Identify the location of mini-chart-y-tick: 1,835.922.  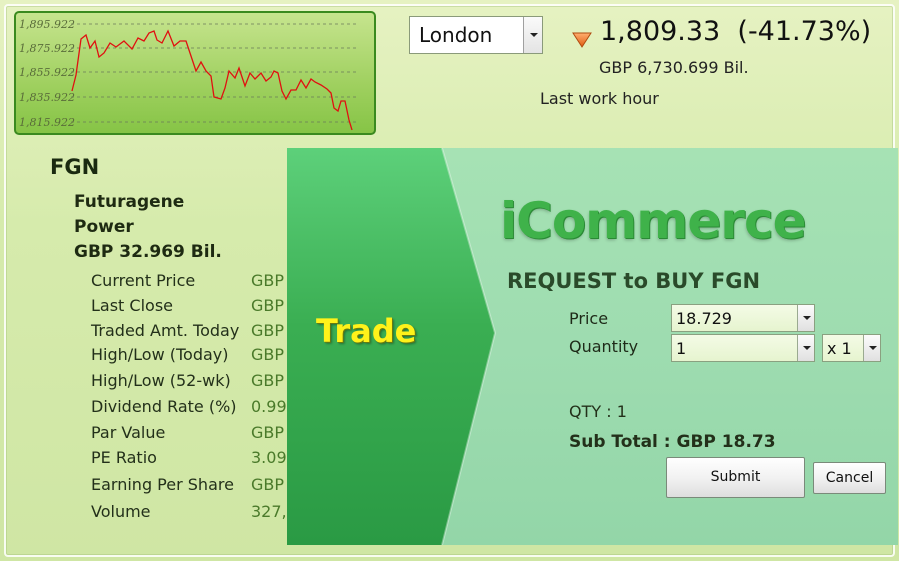
(47, 97).